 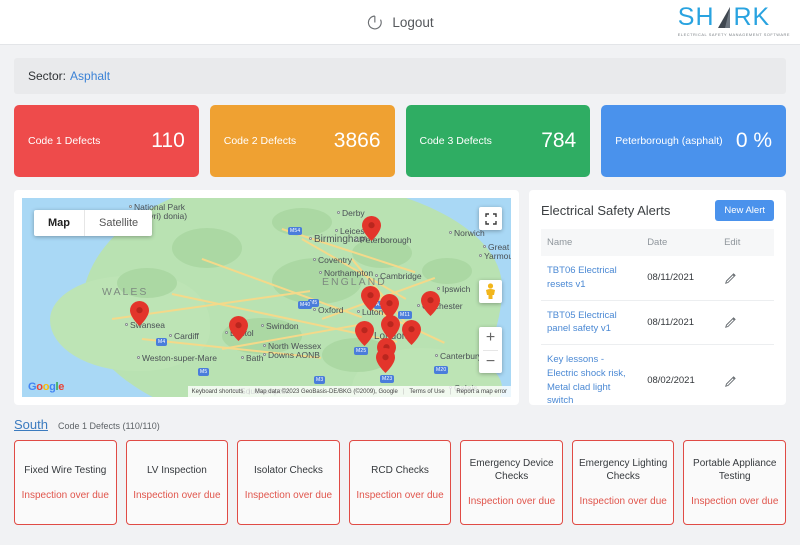 What do you see at coordinates (426, 392) in the screenshot?
I see `map-attribution-item: Terms of Use` at bounding box center [426, 392].